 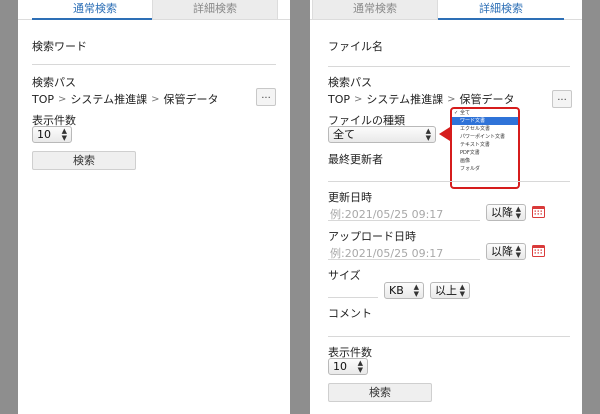 I want to click on dropdown-option: ✓ 全て, so click(x=485, y=113).